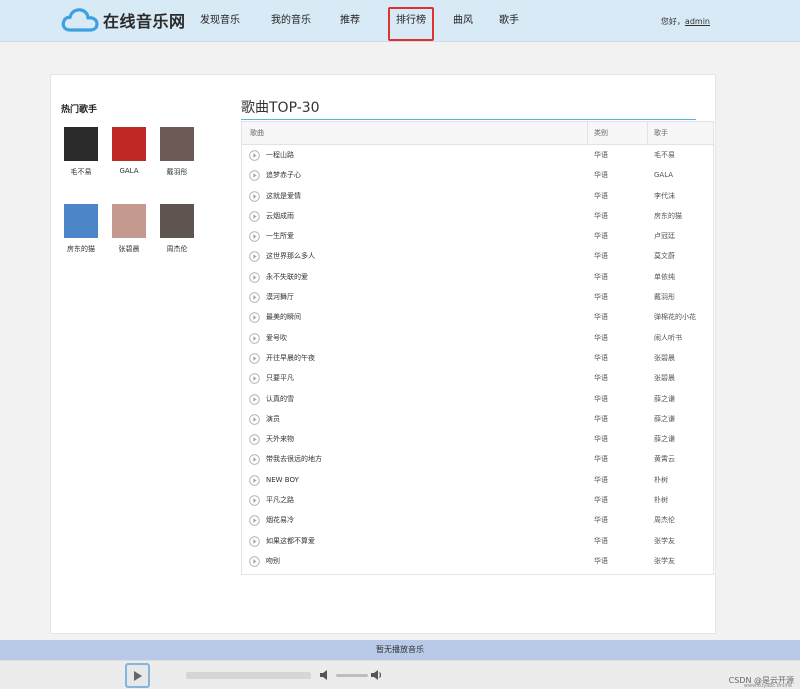 The image size is (800, 689). I want to click on song-title: 爱号吹, so click(276, 338).